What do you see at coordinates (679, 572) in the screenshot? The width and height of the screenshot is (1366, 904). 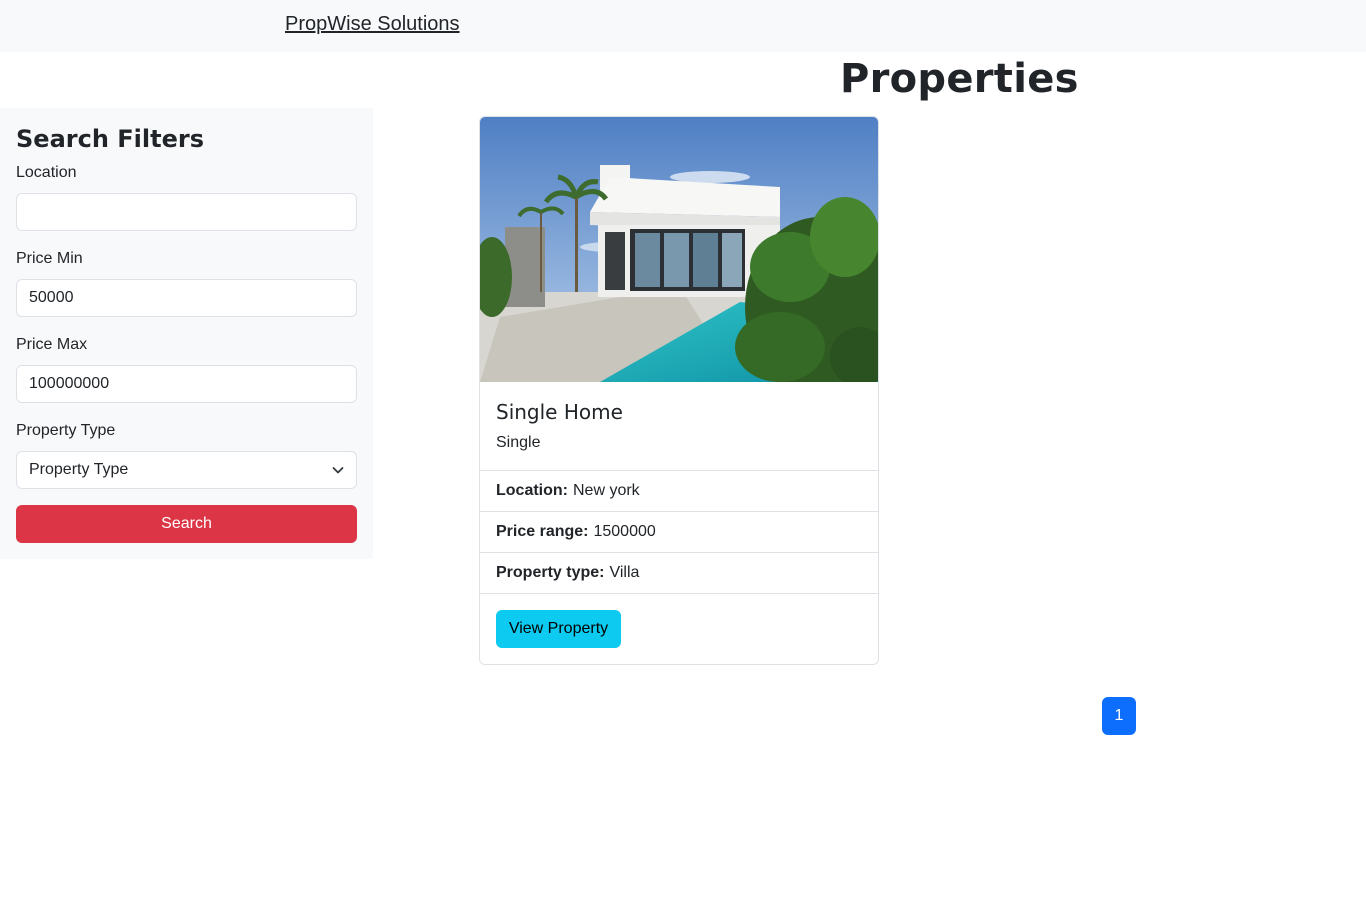 I see `property-type-row: Property type: Villa` at bounding box center [679, 572].